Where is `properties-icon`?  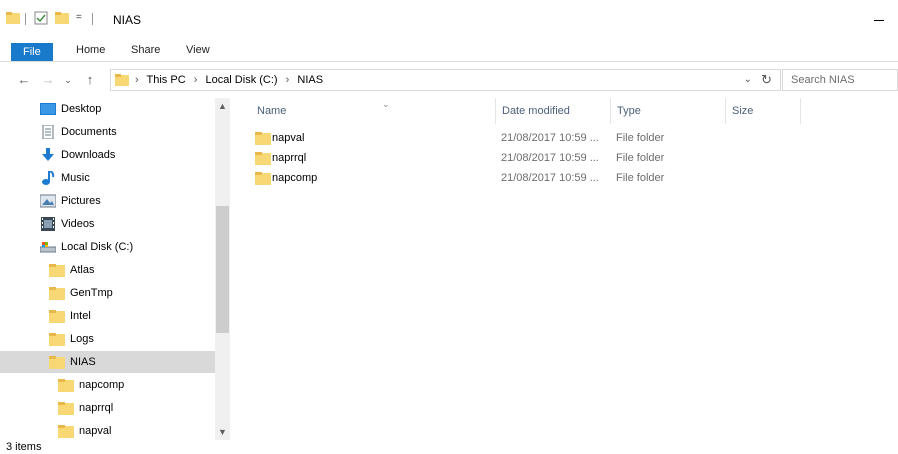
properties-icon is located at coordinates (41, 19).